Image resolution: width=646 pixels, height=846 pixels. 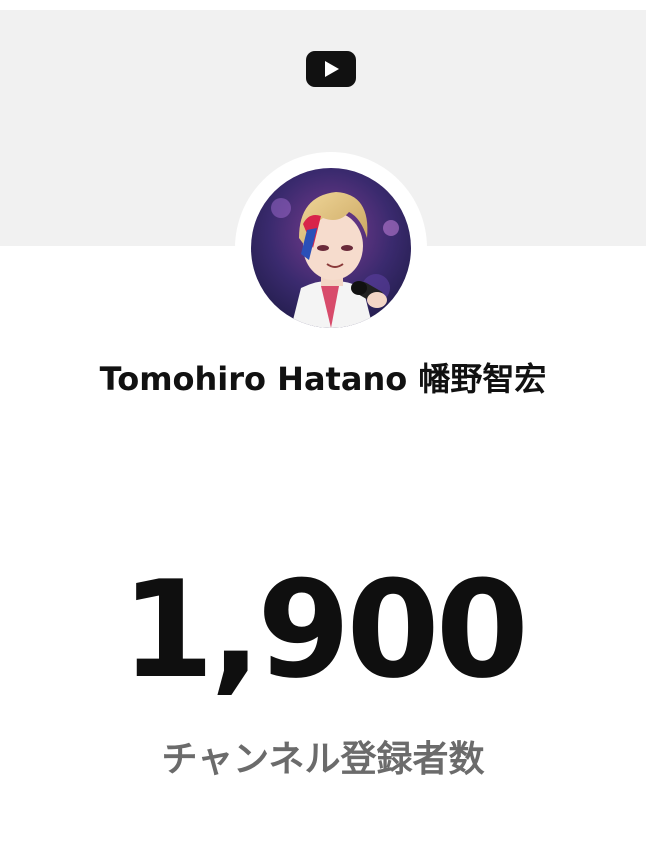 I want to click on youtube-logo-icon, so click(x=331, y=69).